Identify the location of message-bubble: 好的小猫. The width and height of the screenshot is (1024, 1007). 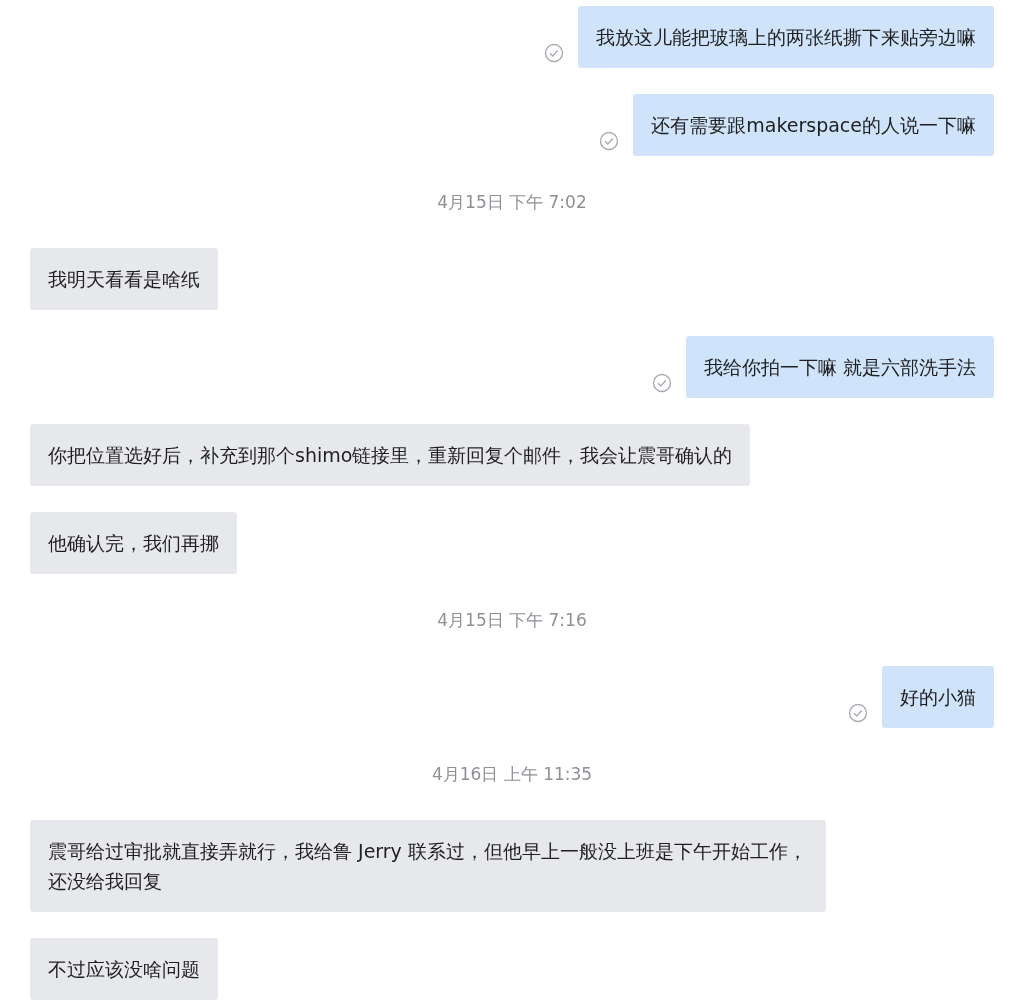
(938, 697).